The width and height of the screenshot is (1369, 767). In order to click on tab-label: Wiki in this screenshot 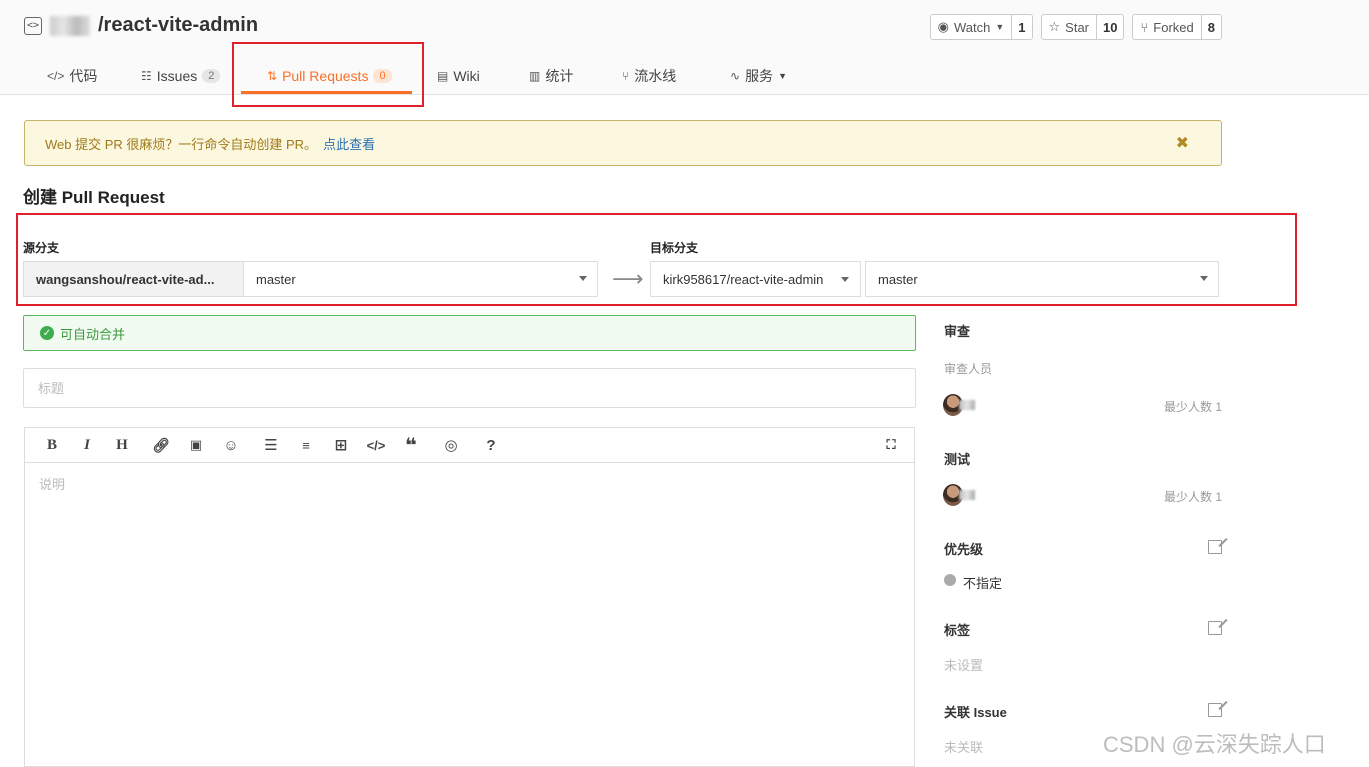, I will do `click(466, 76)`.